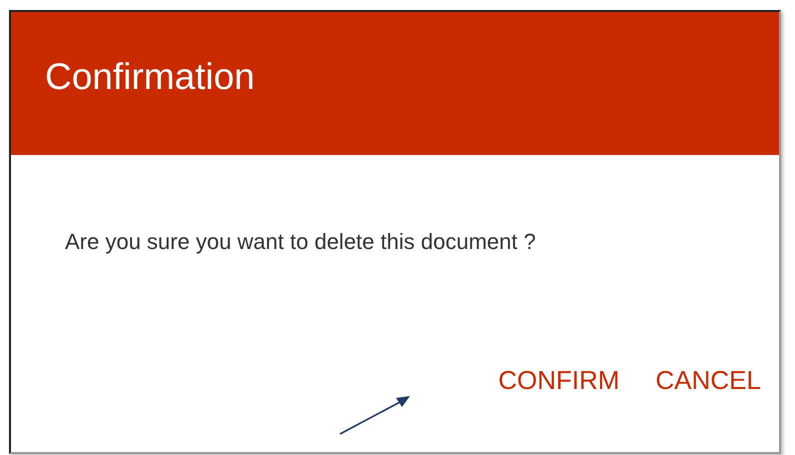  Describe the element at coordinates (150, 77) in the screenshot. I see `dialog-title: Confirmation` at that location.